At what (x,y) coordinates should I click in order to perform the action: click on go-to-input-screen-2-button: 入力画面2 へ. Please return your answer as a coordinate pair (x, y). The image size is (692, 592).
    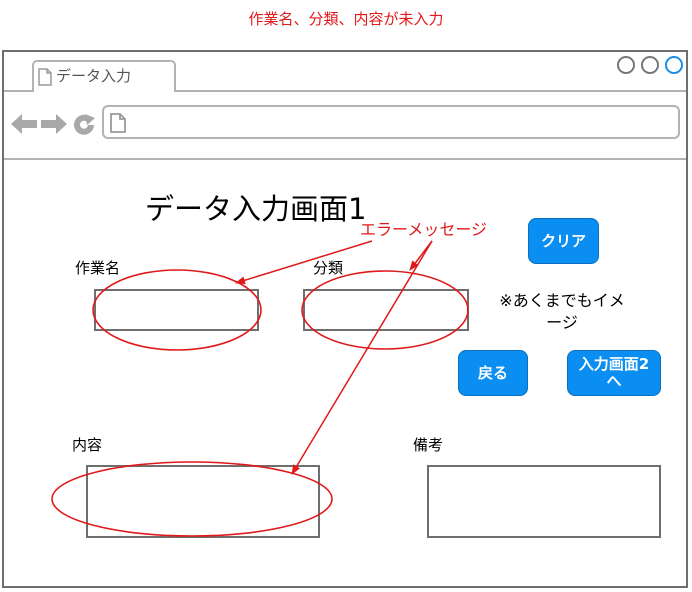
    Looking at the image, I should click on (614, 373).